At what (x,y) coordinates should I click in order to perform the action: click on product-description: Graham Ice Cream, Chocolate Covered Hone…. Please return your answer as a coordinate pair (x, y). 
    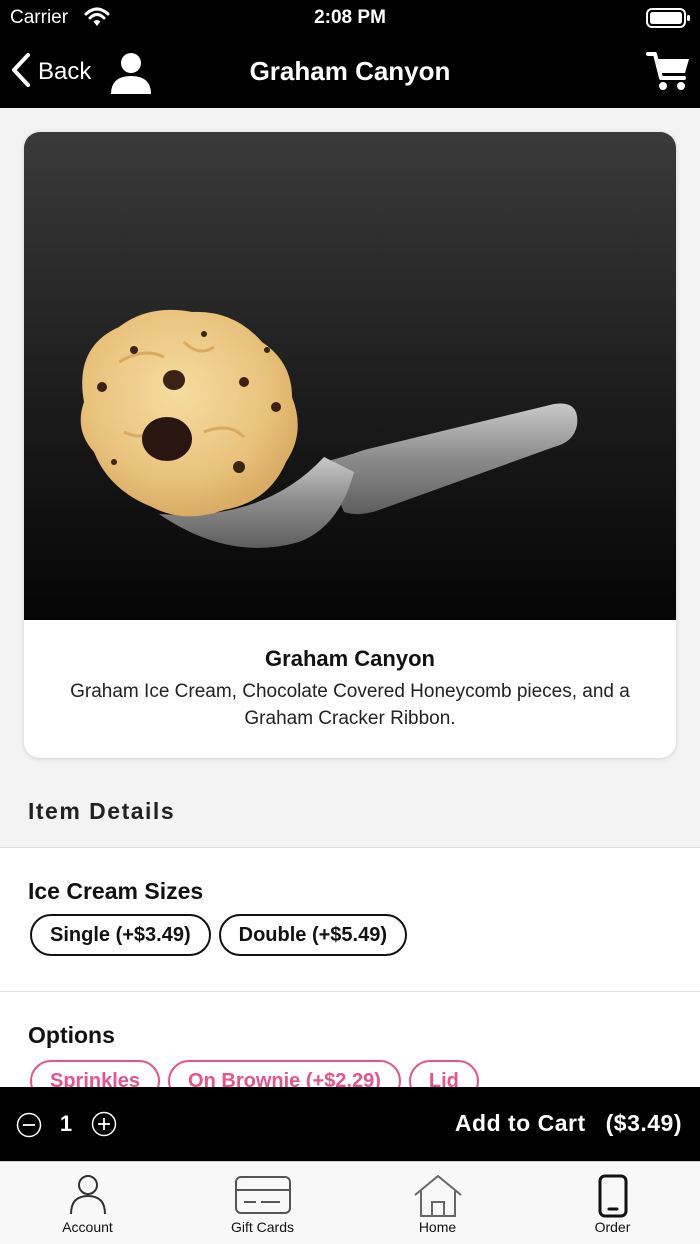
    Looking at the image, I should click on (350, 705).